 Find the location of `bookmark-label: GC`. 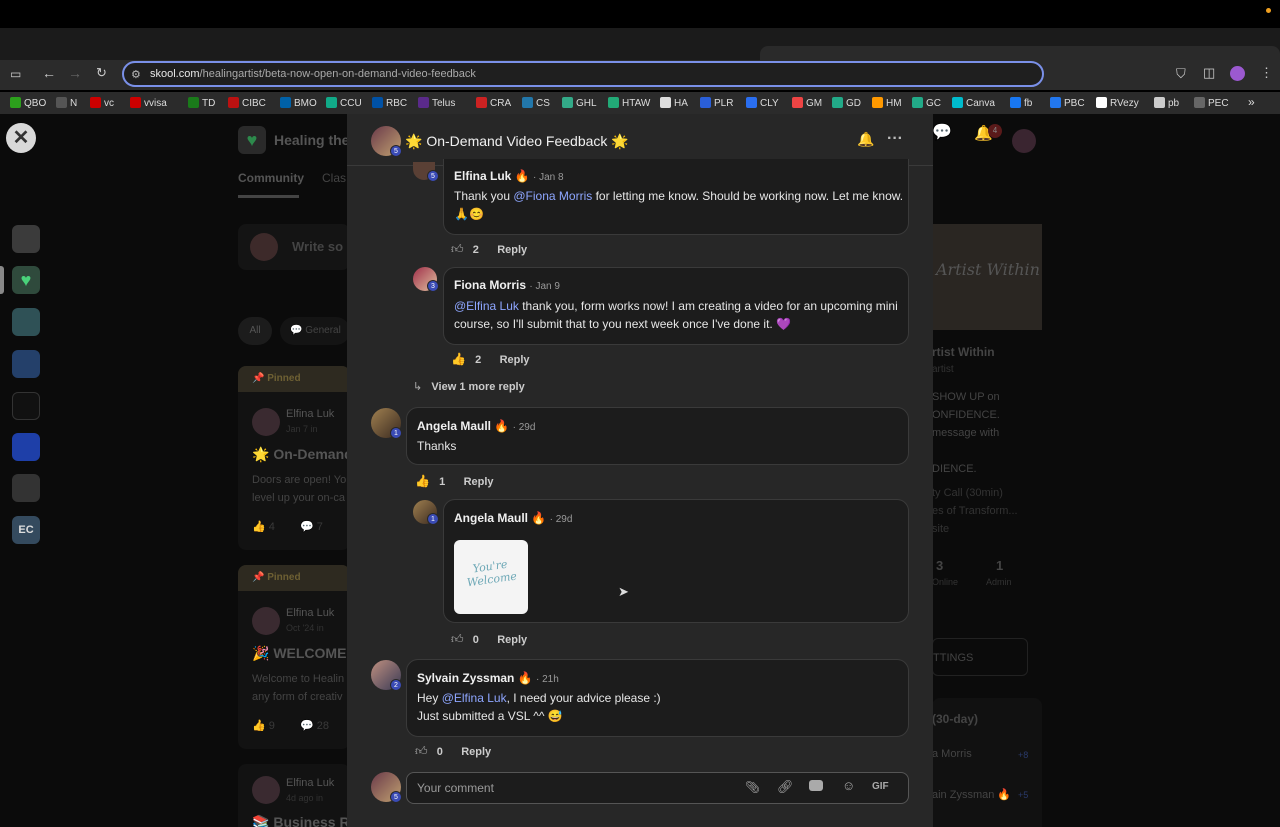

bookmark-label: GC is located at coordinates (933, 103).